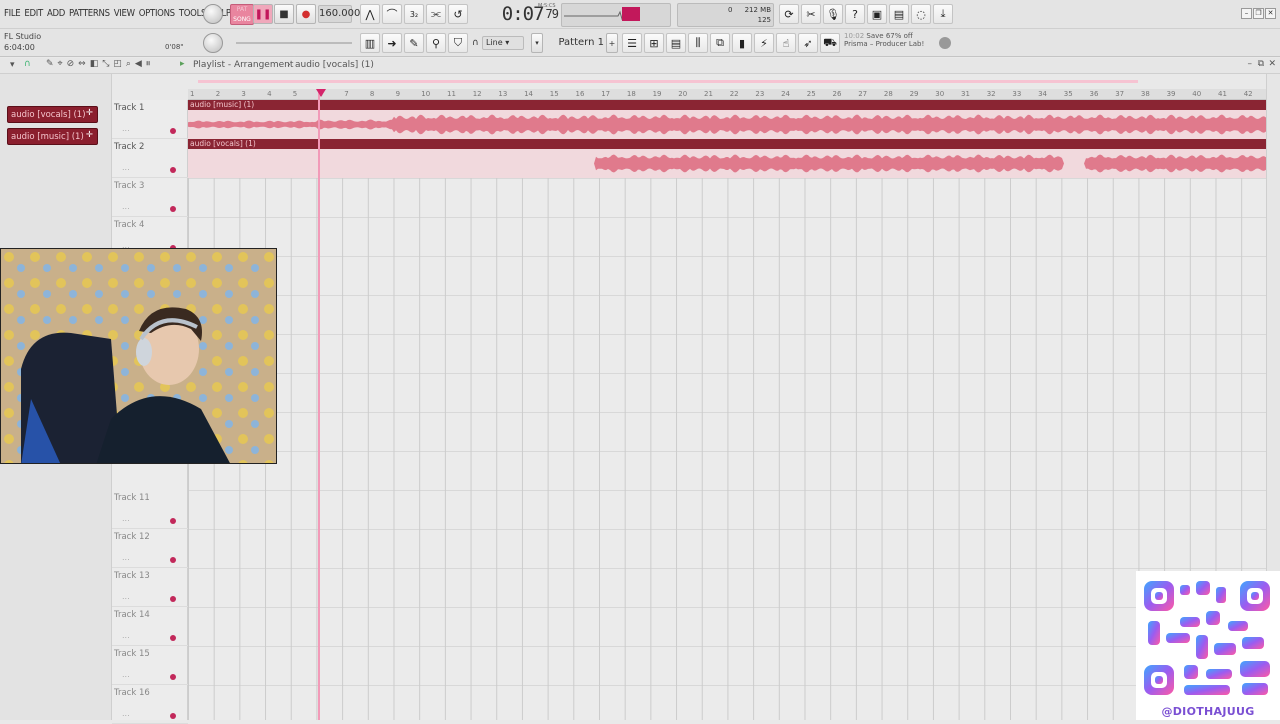 The width and height of the screenshot is (1280, 724). What do you see at coordinates (242, 14) in the screenshot?
I see `song-pat-toggle: PAT SONG` at bounding box center [242, 14].